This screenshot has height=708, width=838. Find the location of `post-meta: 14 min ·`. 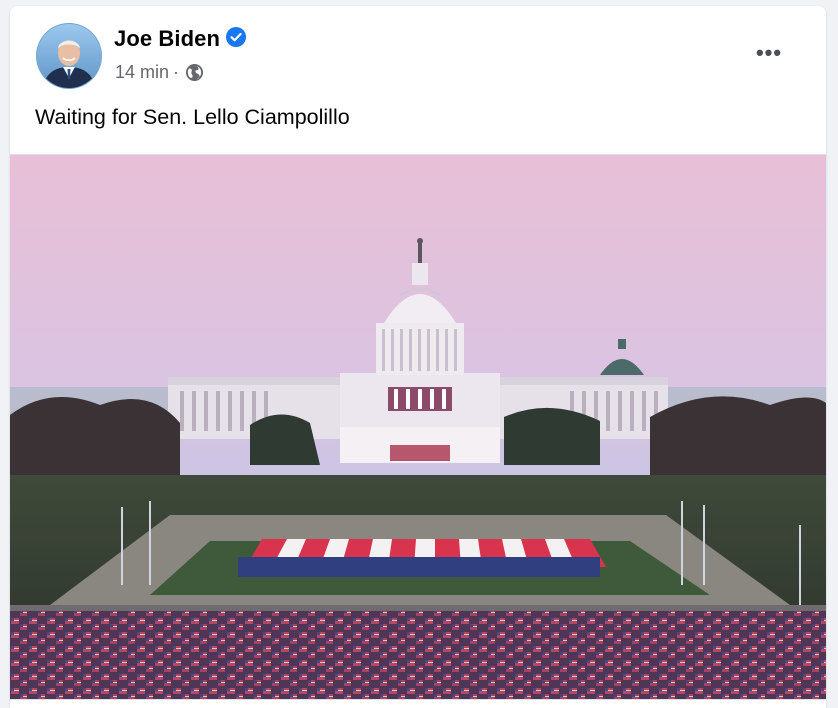

post-meta: 14 min · is located at coordinates (159, 72).